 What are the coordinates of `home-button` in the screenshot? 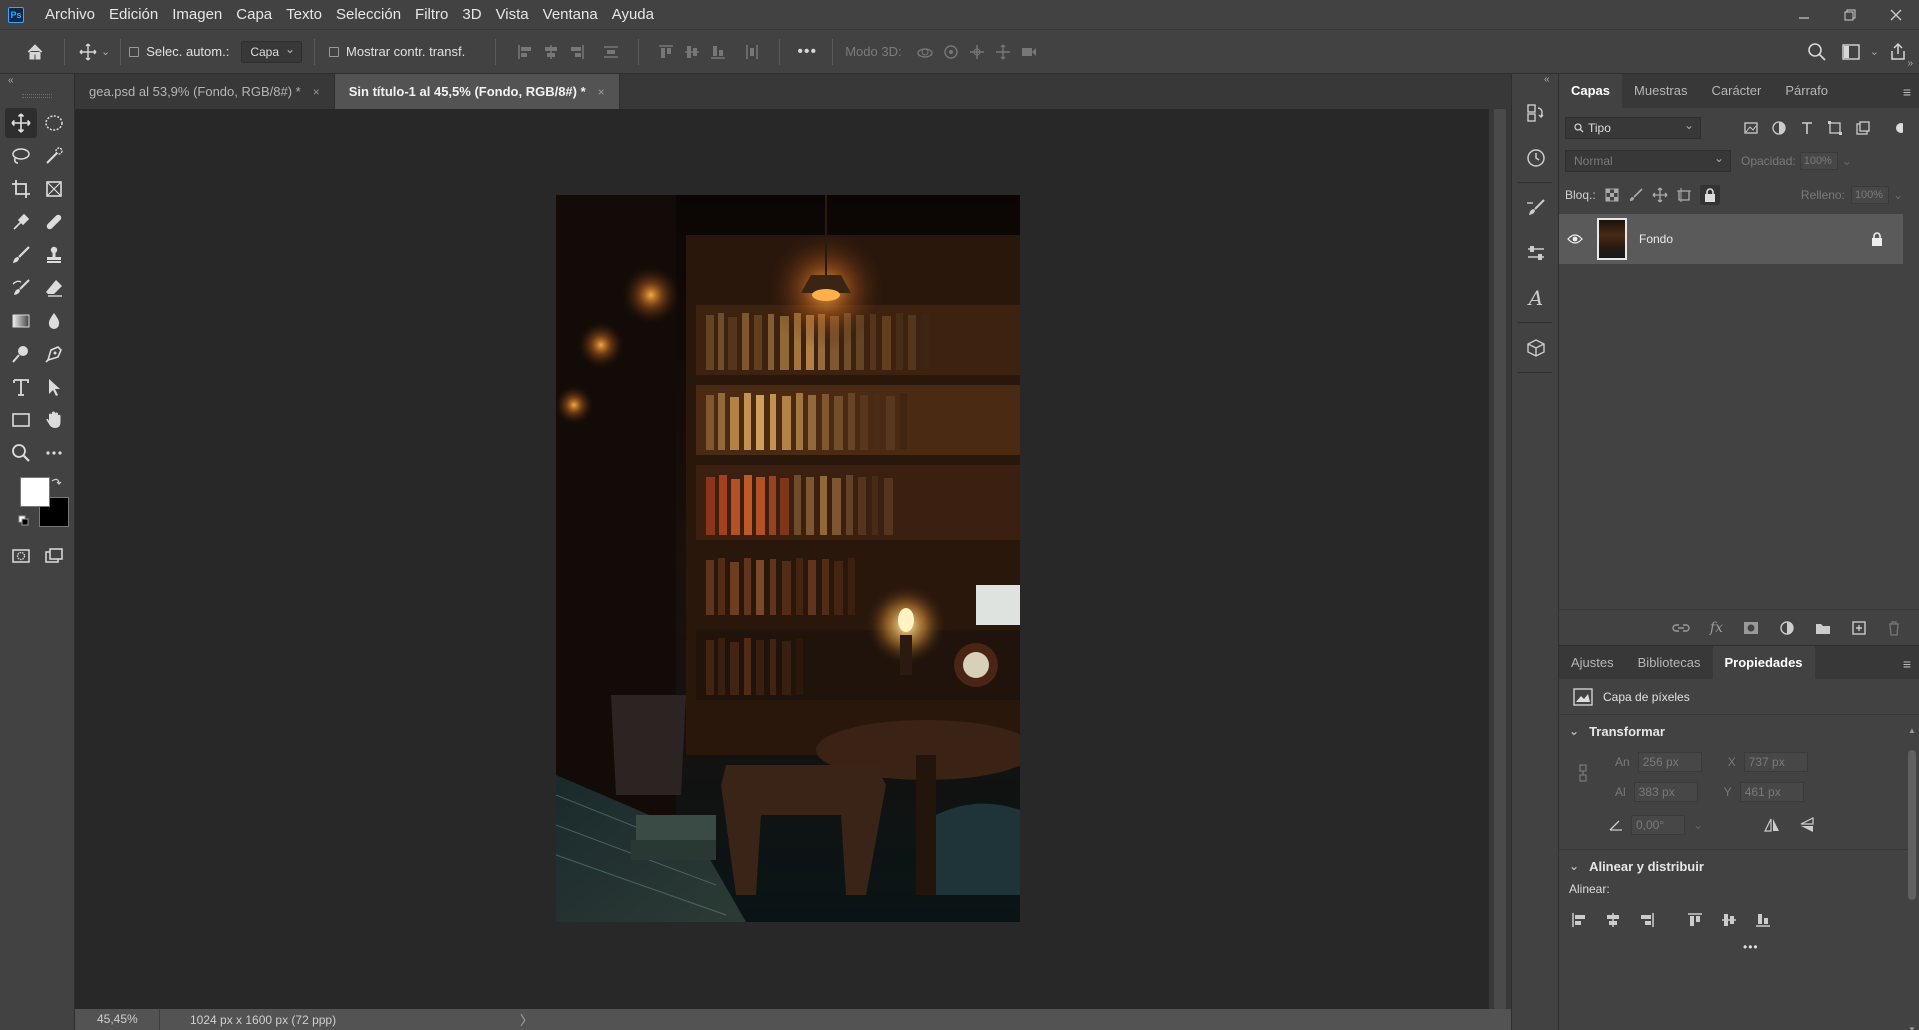 It's located at (35, 52).